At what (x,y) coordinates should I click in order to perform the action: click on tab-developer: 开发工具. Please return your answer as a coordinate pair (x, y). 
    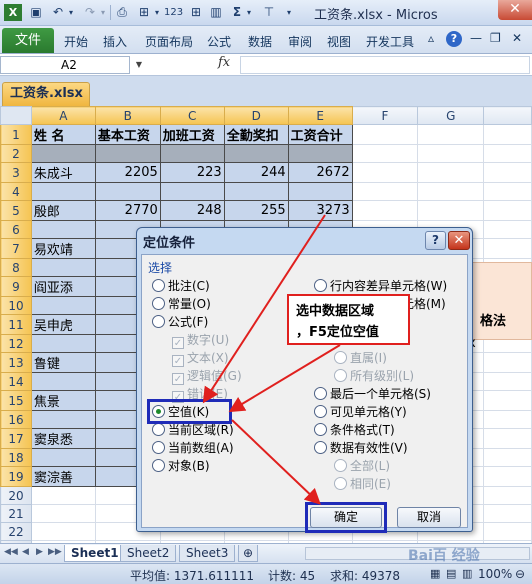
    Looking at the image, I should click on (390, 41).